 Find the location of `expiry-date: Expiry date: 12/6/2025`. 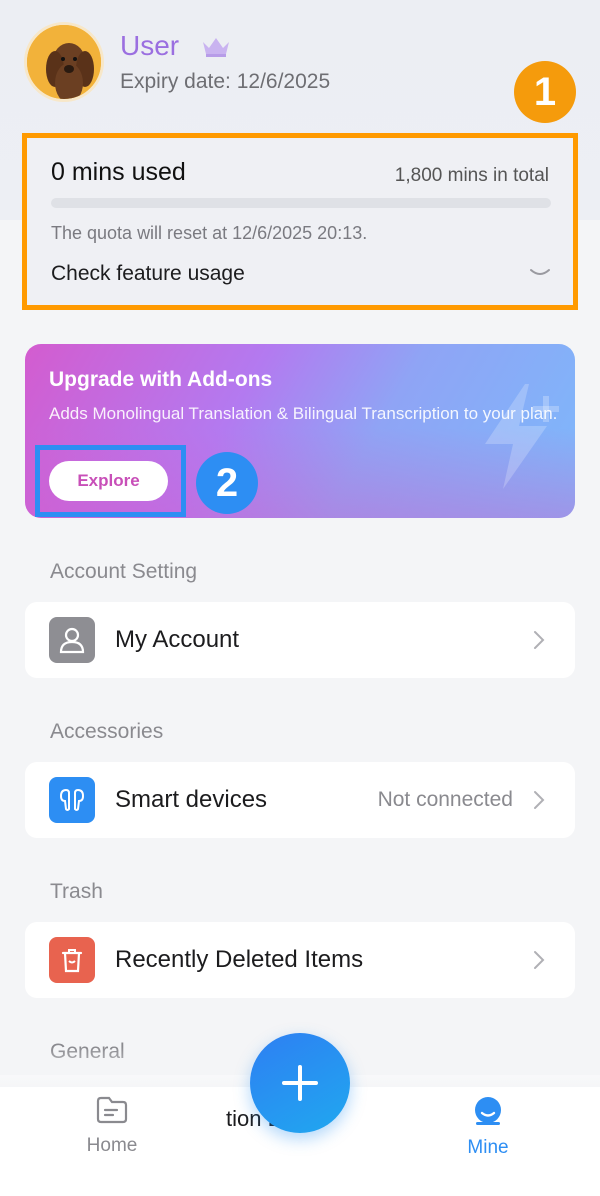

expiry-date: Expiry date: 12/6/2025 is located at coordinates (225, 81).